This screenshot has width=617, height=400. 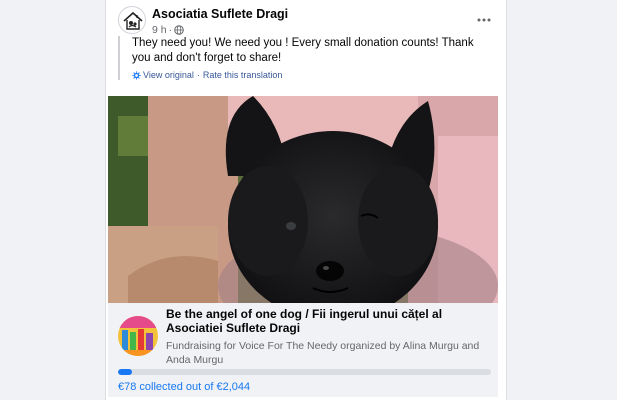 What do you see at coordinates (310, 75) in the screenshot?
I see `translation-links: View original · Rate this translation` at bounding box center [310, 75].